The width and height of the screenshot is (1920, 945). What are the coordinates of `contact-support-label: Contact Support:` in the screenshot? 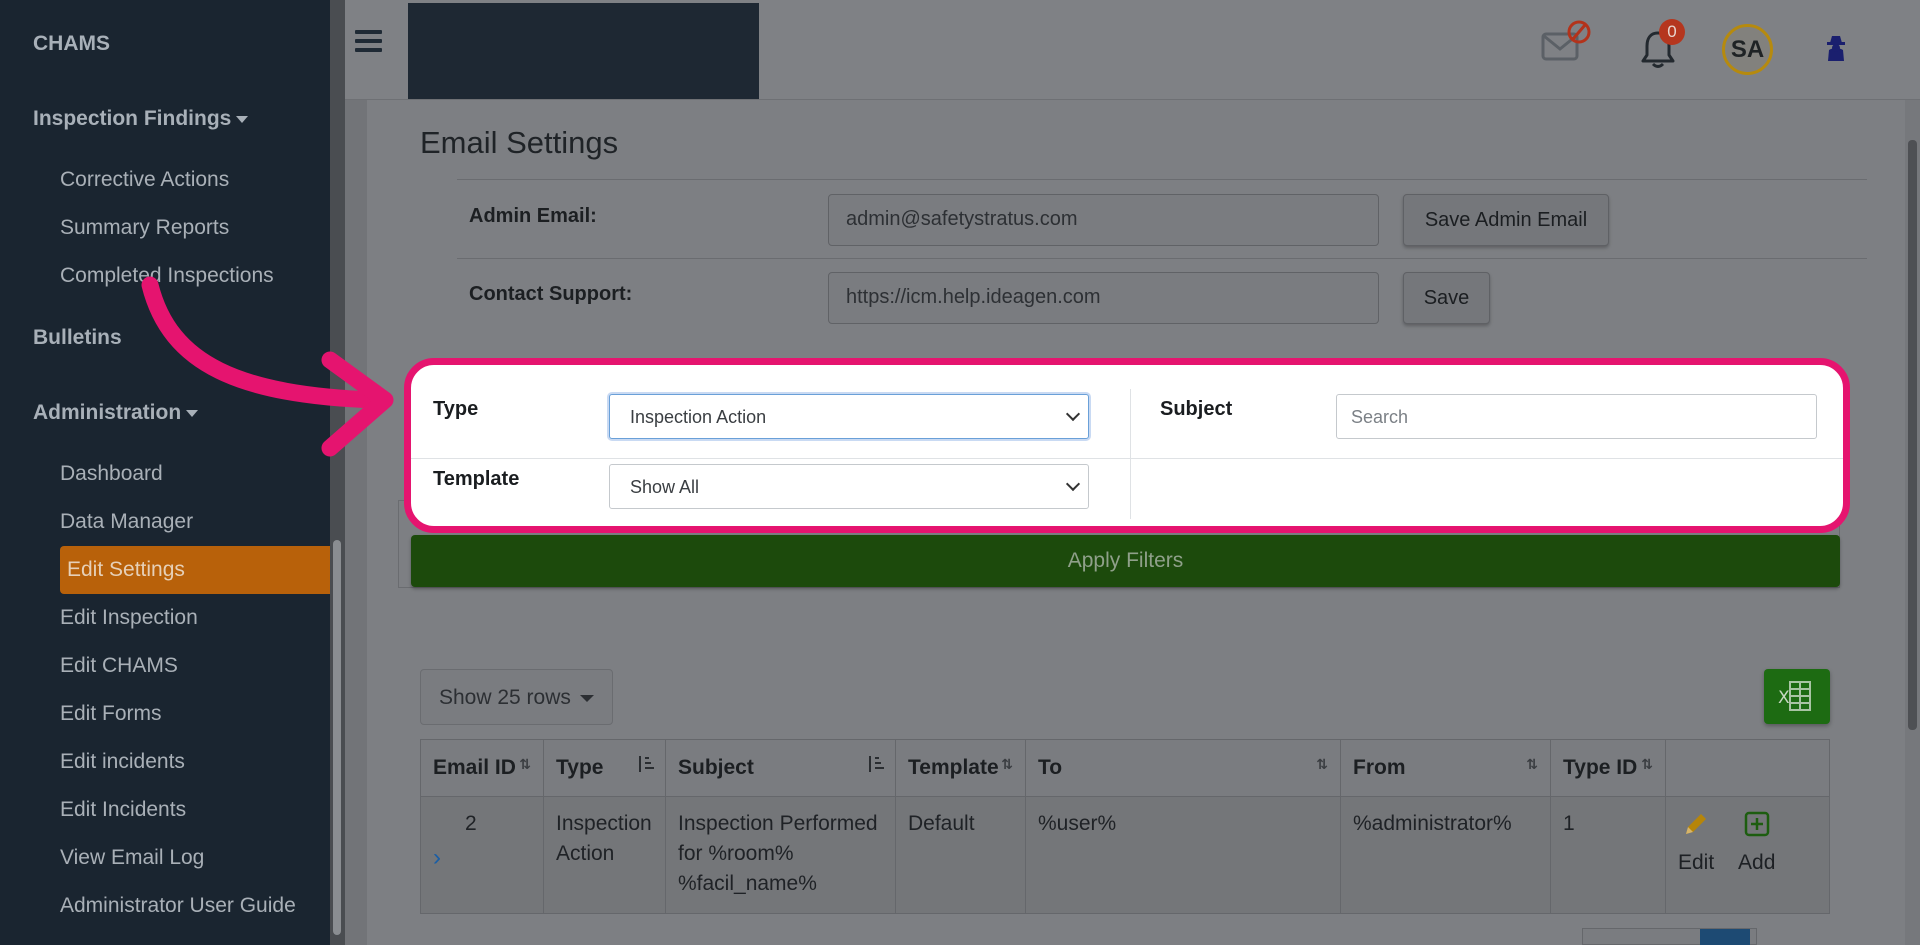 It's located at (551, 294).